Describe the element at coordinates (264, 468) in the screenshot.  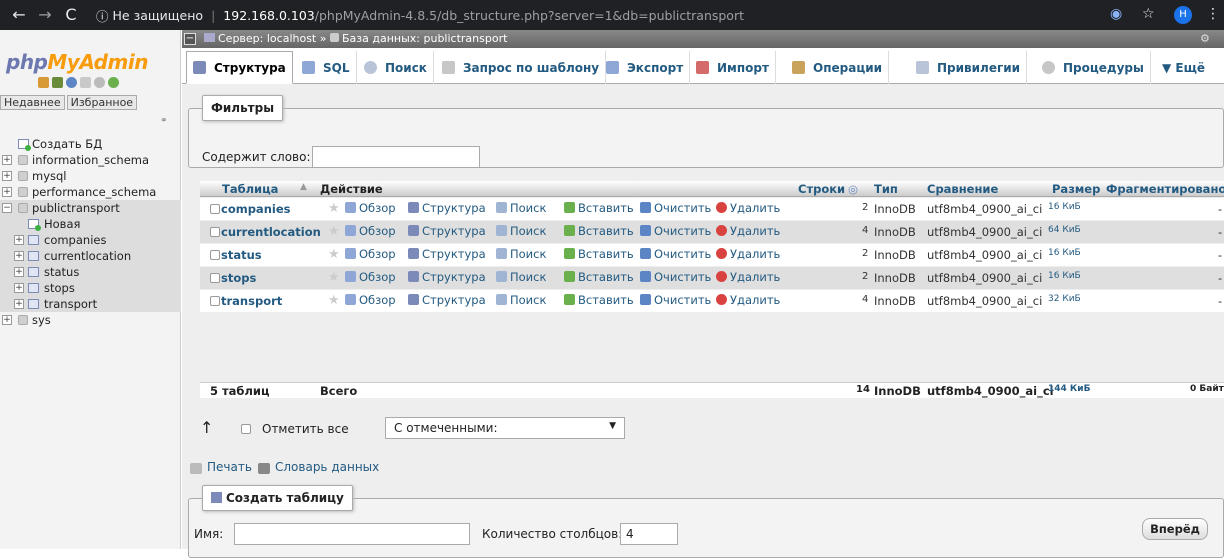
I see `dictionary-icon` at that location.